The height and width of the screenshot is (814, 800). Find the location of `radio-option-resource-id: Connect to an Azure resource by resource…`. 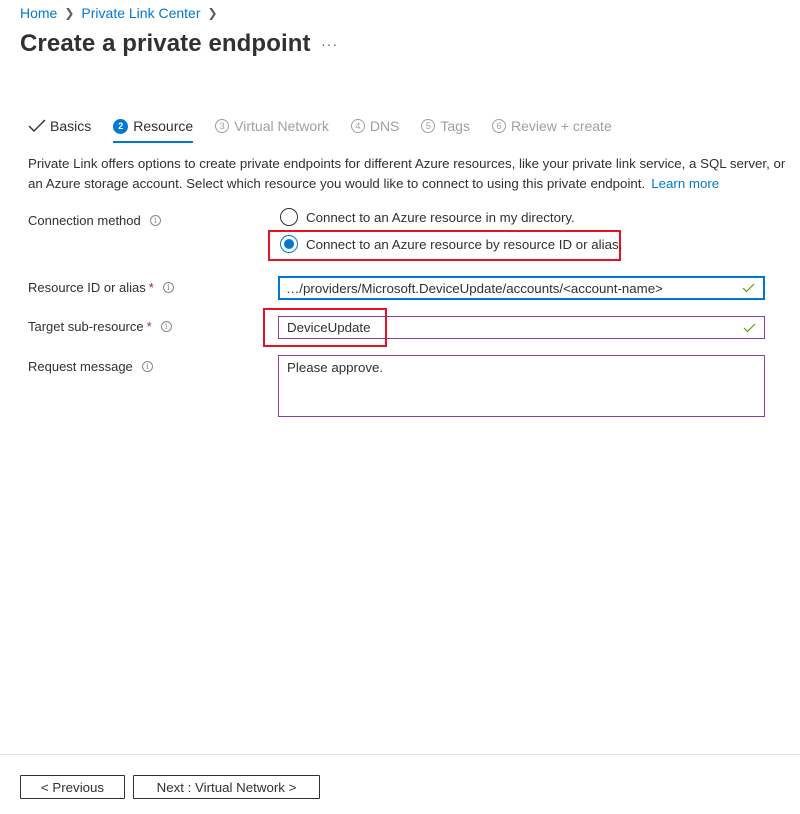

radio-option-resource-id: Connect to an Azure resource by resource… is located at coordinates (451, 244).